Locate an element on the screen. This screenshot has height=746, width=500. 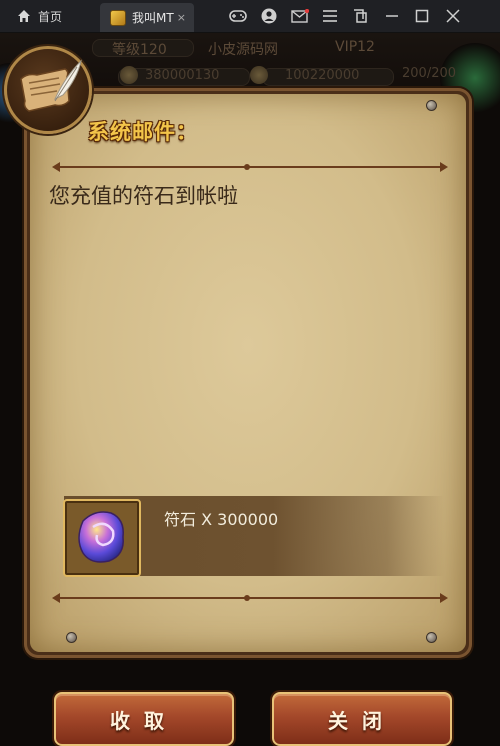
hud-gems: 380000130 is located at coordinates (182, 75).